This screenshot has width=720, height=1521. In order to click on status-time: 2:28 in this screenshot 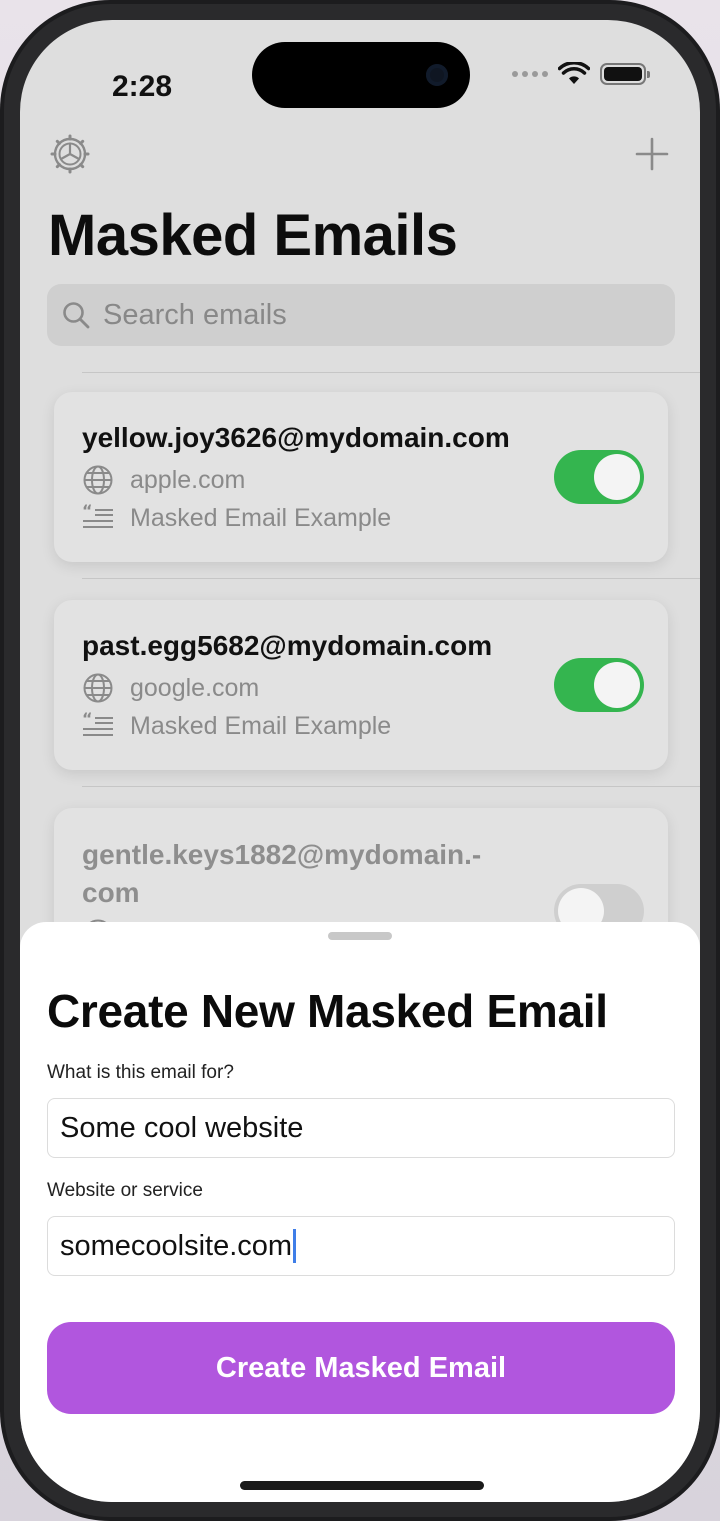, I will do `click(142, 86)`.